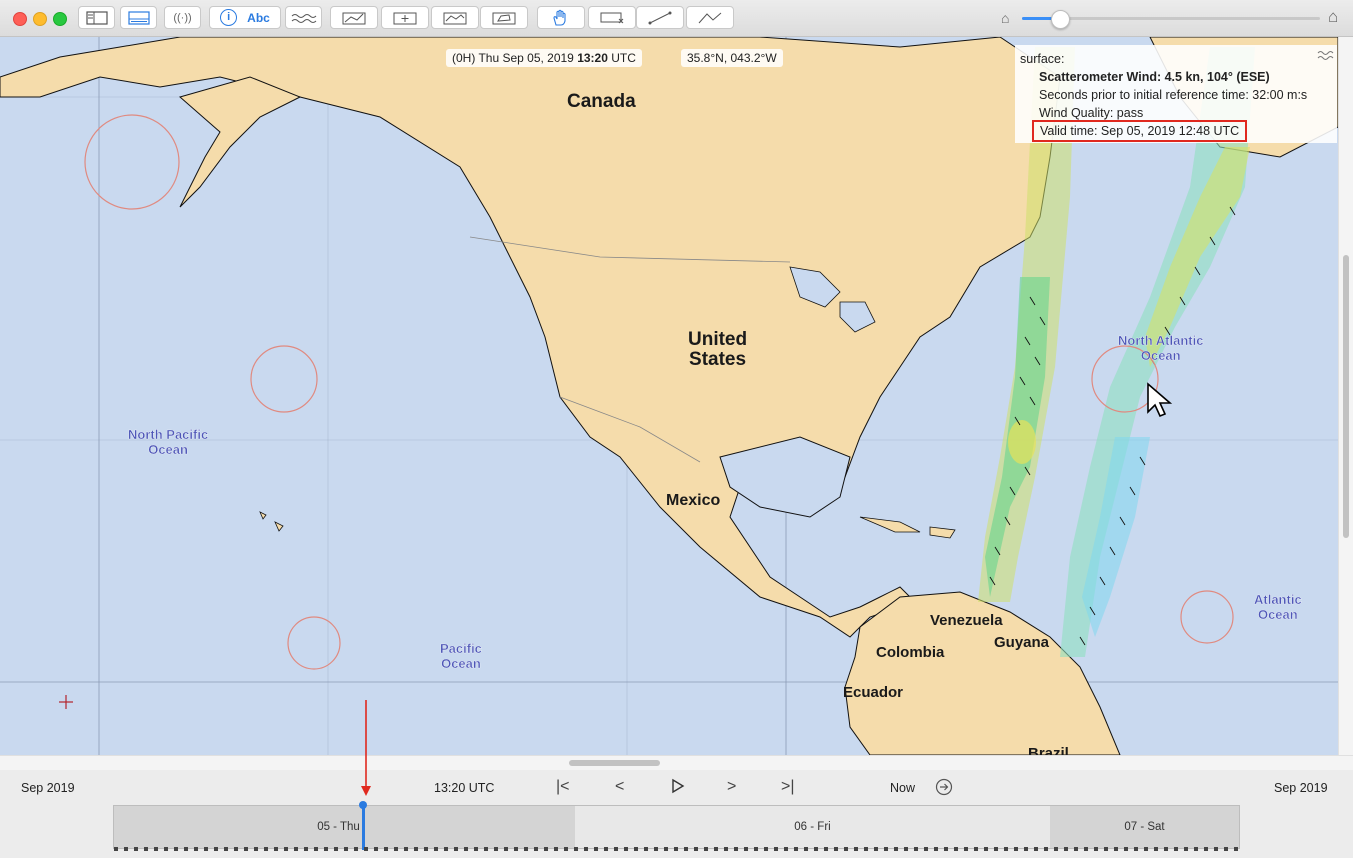  What do you see at coordinates (873, 692) in the screenshot?
I see `label-ecuador: Ecuador` at bounding box center [873, 692].